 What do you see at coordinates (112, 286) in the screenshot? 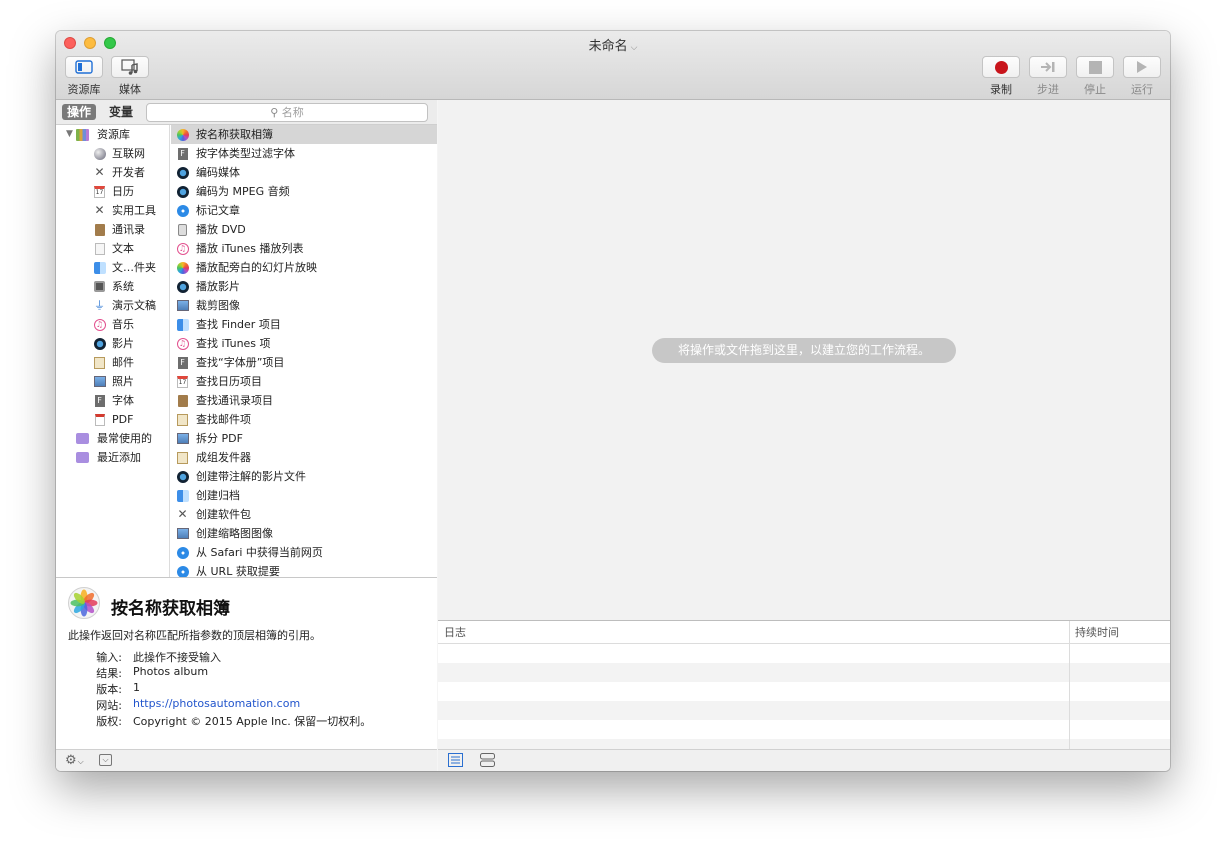
I see `category-item: 系统` at bounding box center [112, 286].